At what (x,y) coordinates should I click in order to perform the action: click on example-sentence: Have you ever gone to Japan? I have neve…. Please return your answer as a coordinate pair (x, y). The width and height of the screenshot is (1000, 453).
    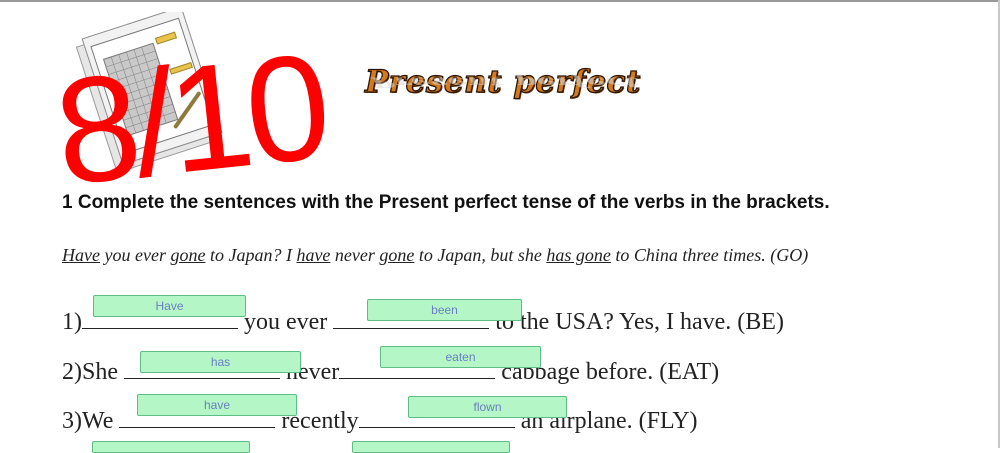
    Looking at the image, I should click on (435, 255).